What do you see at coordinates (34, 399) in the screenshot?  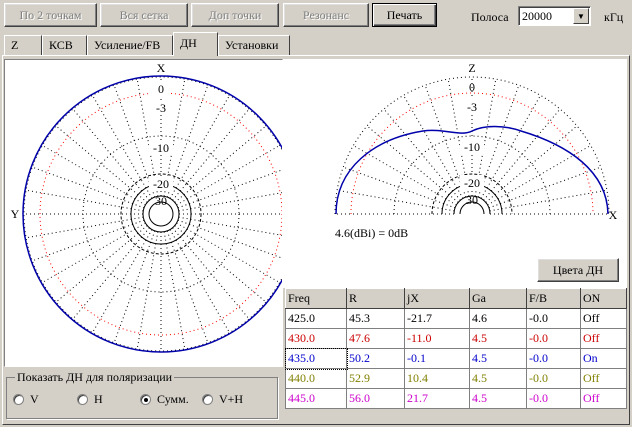 I see `radio-v-label: V` at bounding box center [34, 399].